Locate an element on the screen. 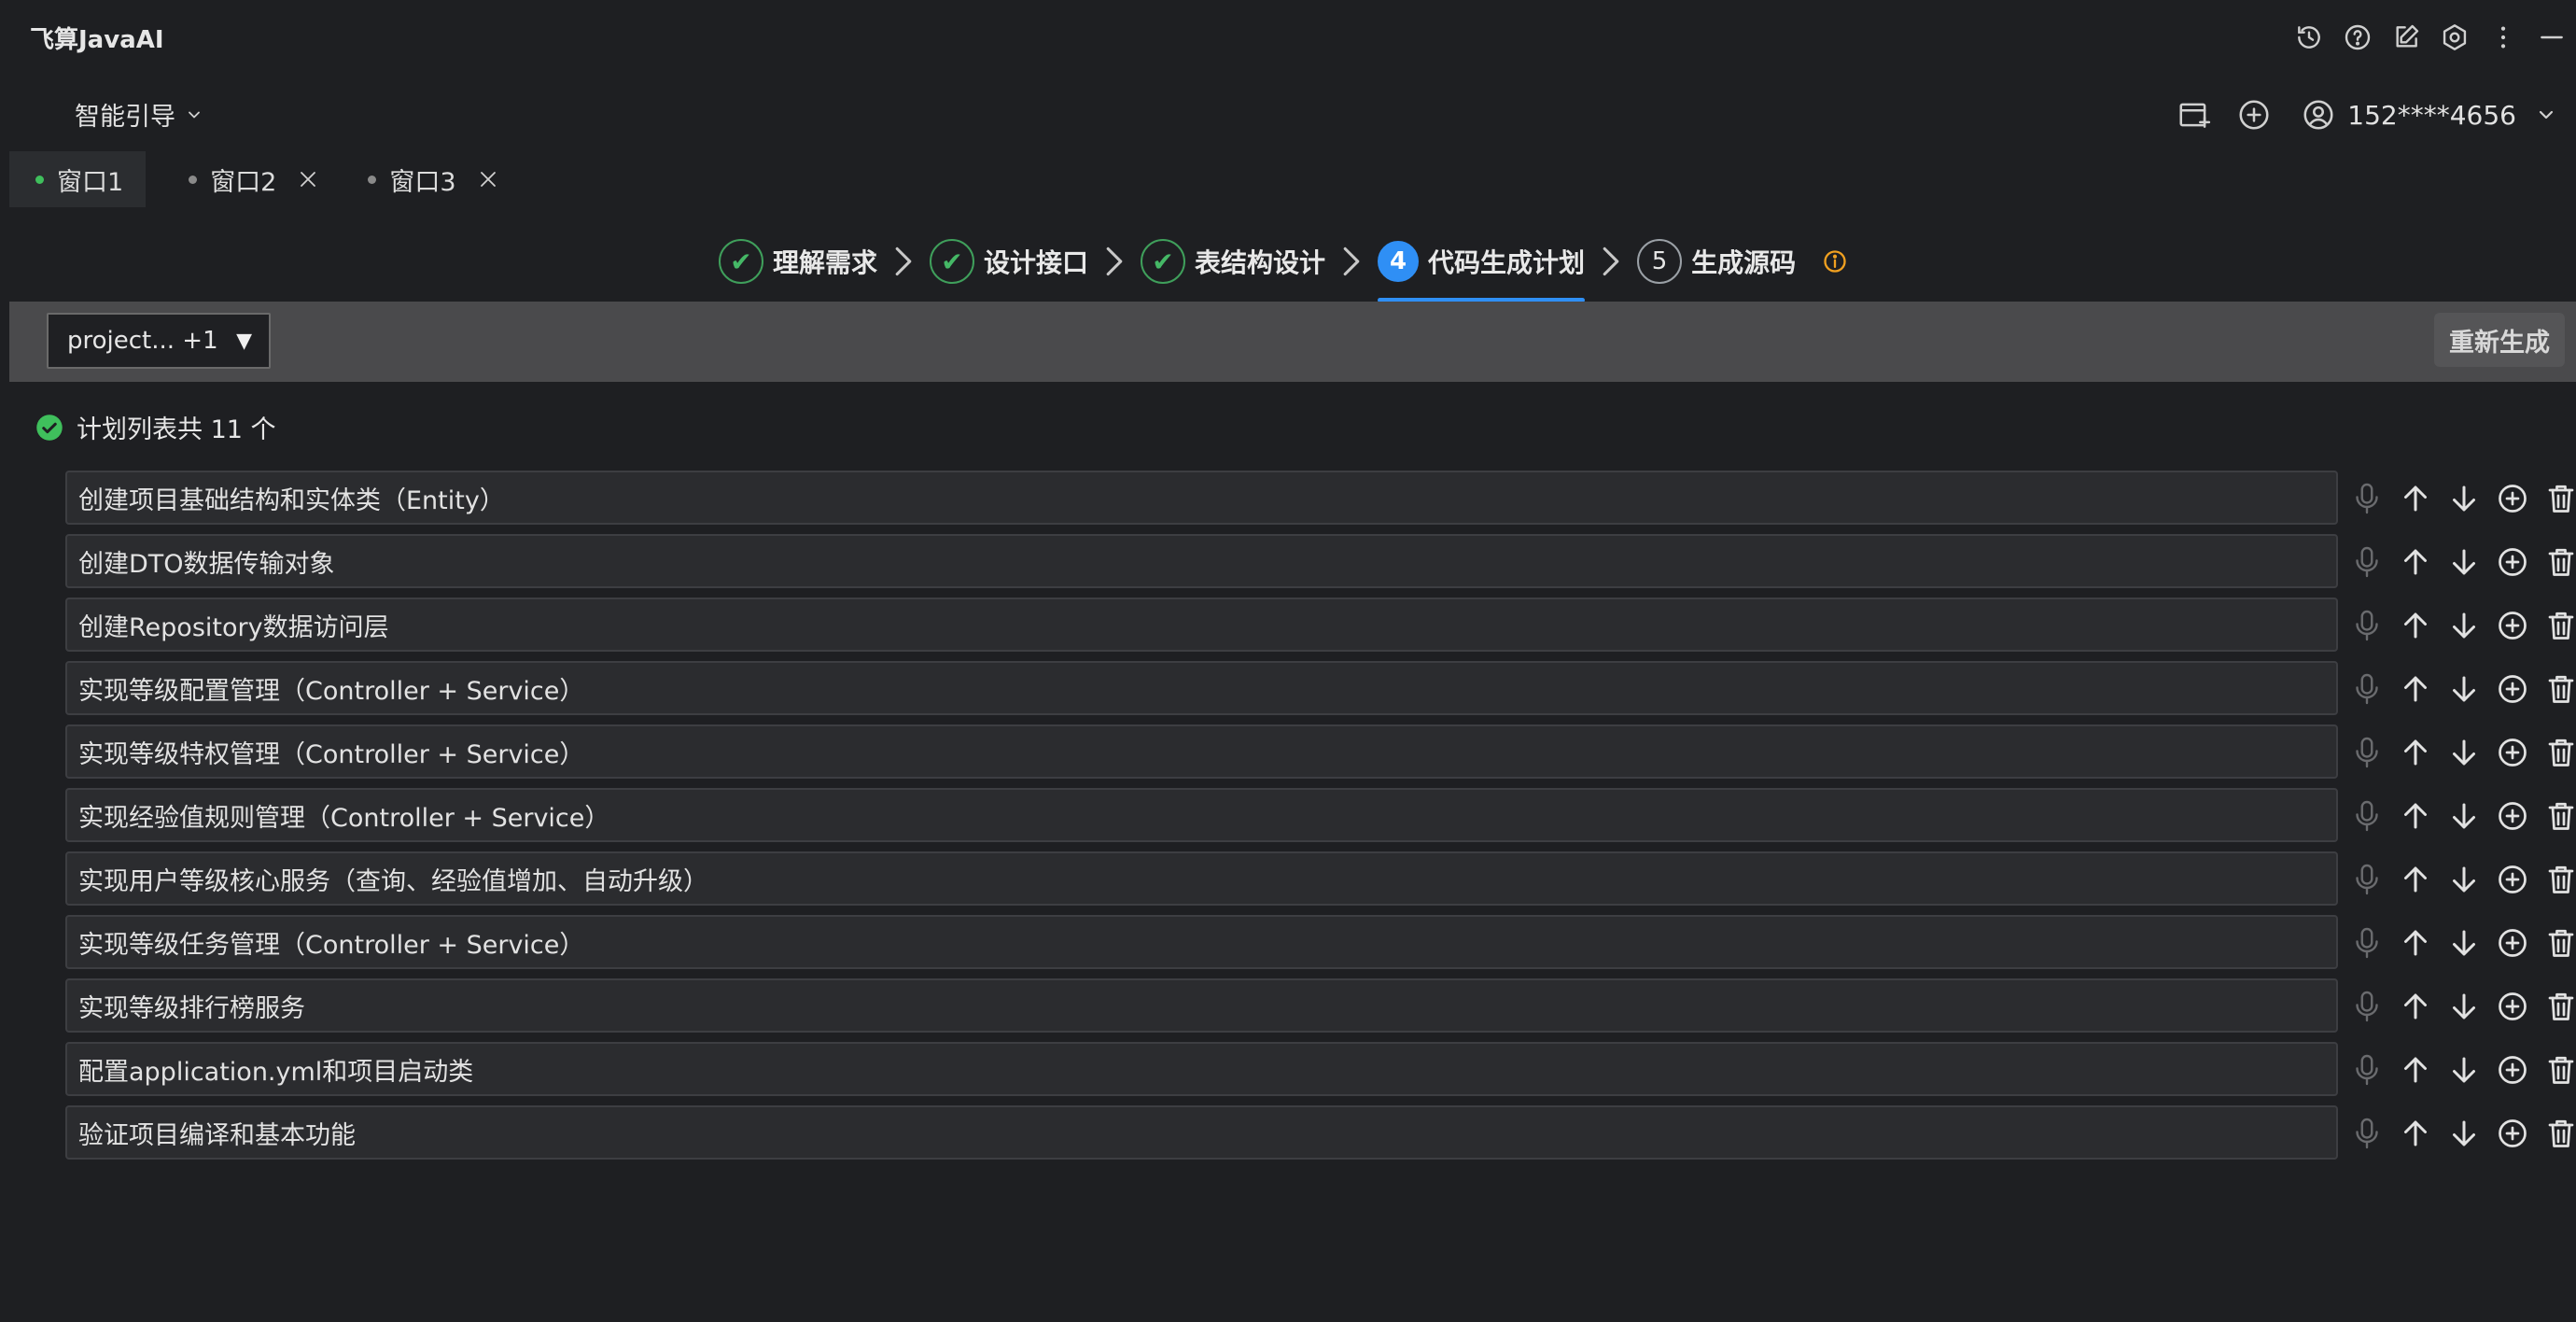 The width and height of the screenshot is (2576, 1322). tab-window-3: 窗口3 is located at coordinates (431, 179).